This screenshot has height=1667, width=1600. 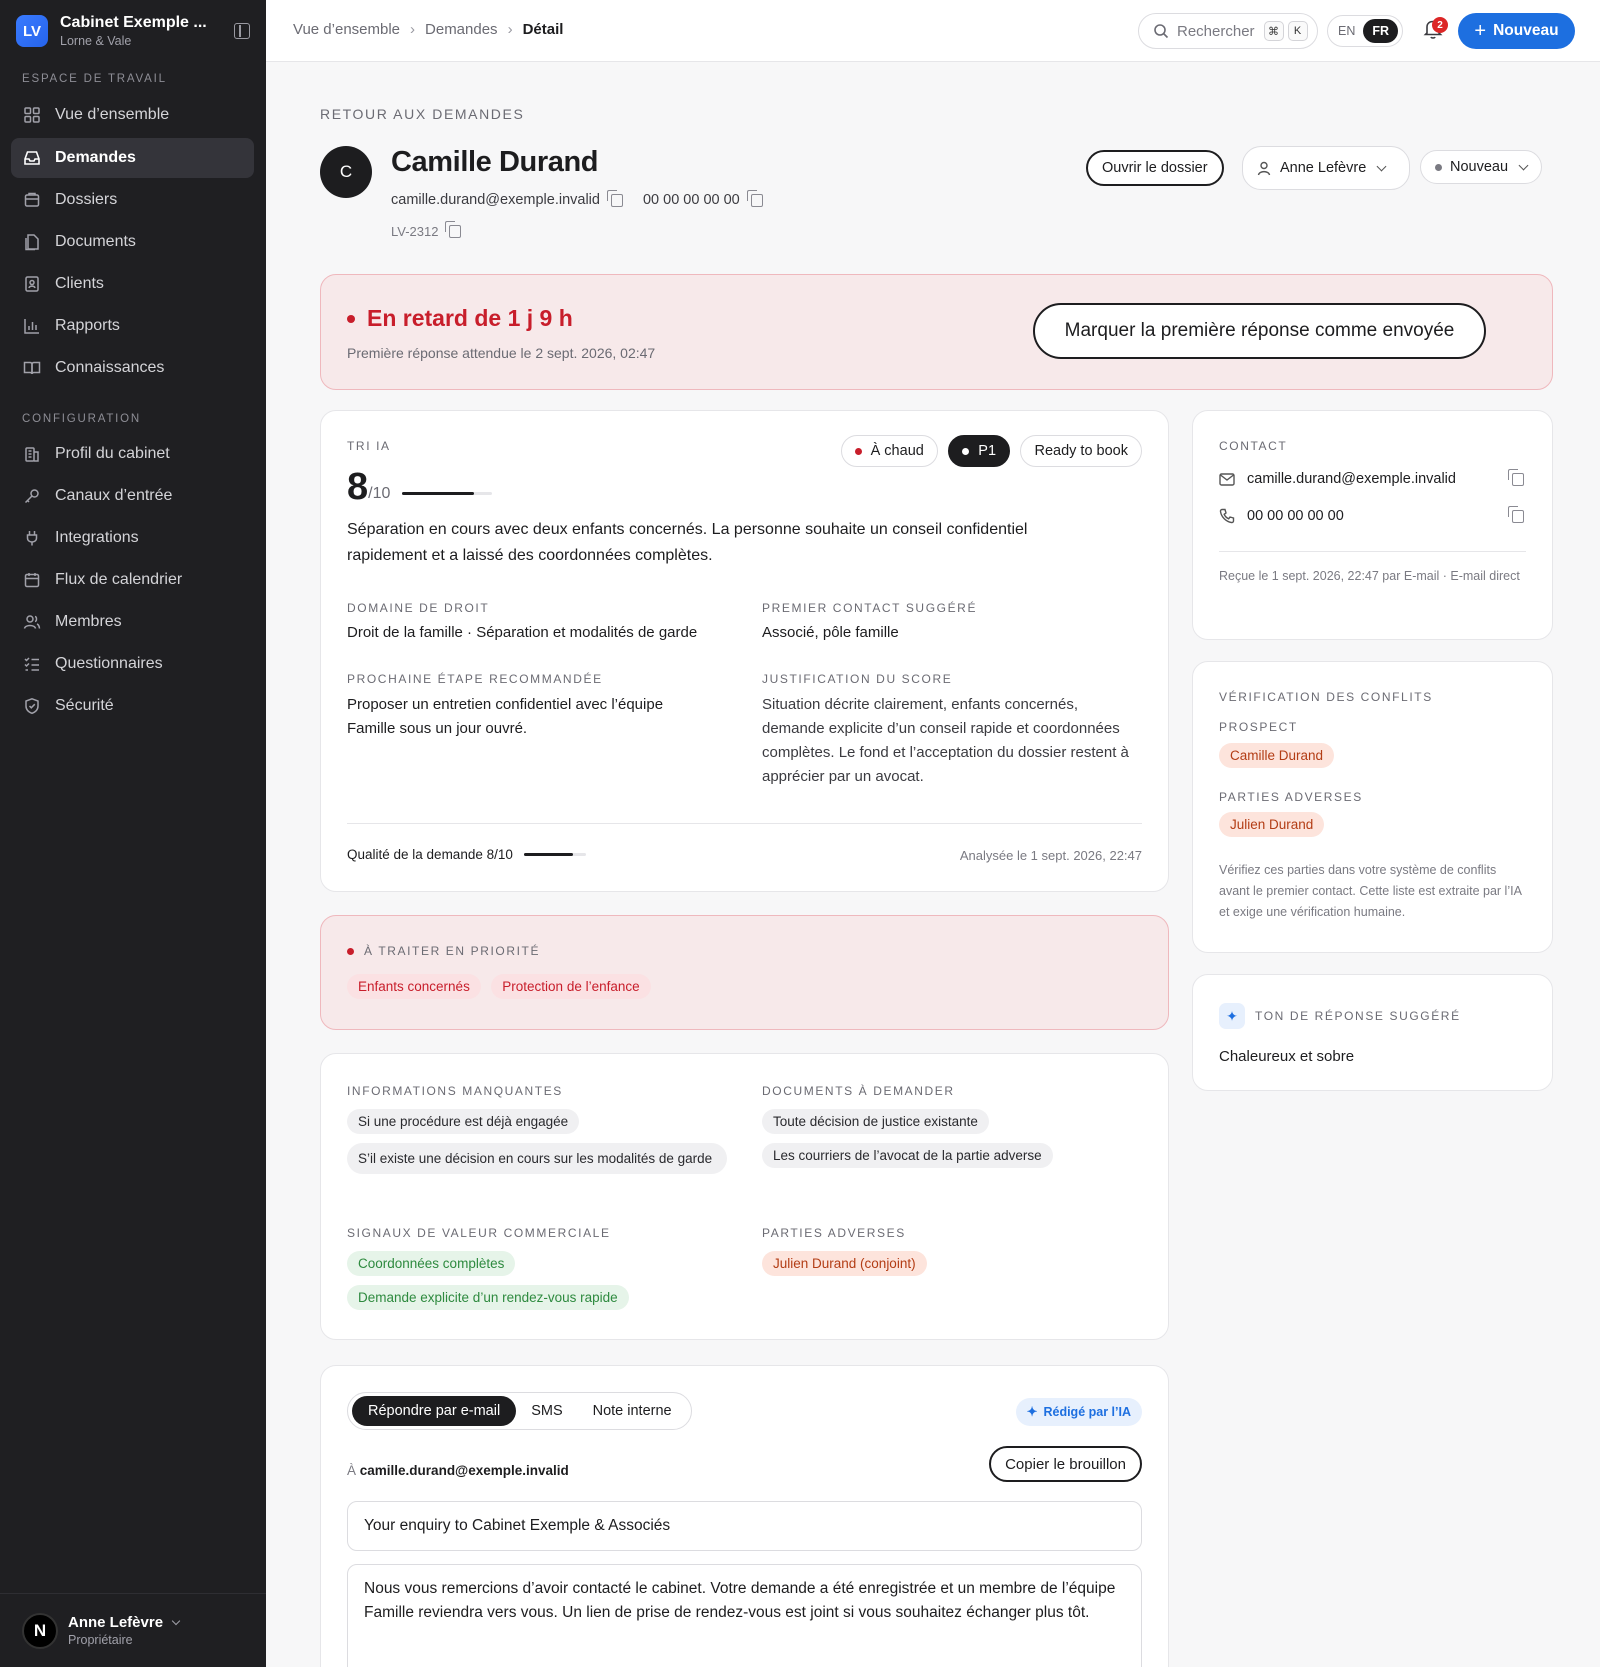 What do you see at coordinates (987, 451) in the screenshot?
I see `tag-label: P1` at bounding box center [987, 451].